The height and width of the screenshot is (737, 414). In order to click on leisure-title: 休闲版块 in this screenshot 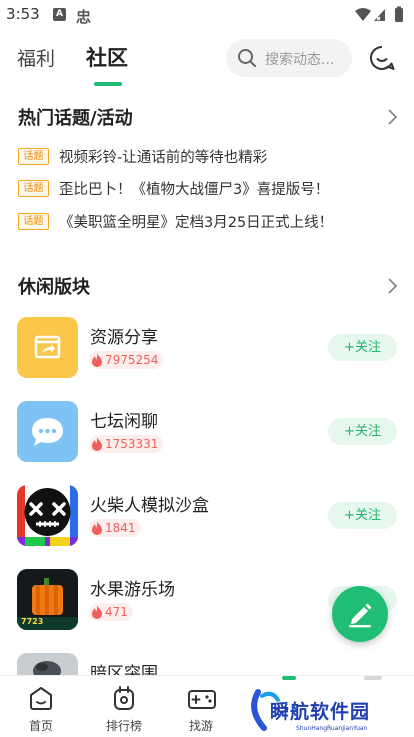, I will do `click(54, 287)`.